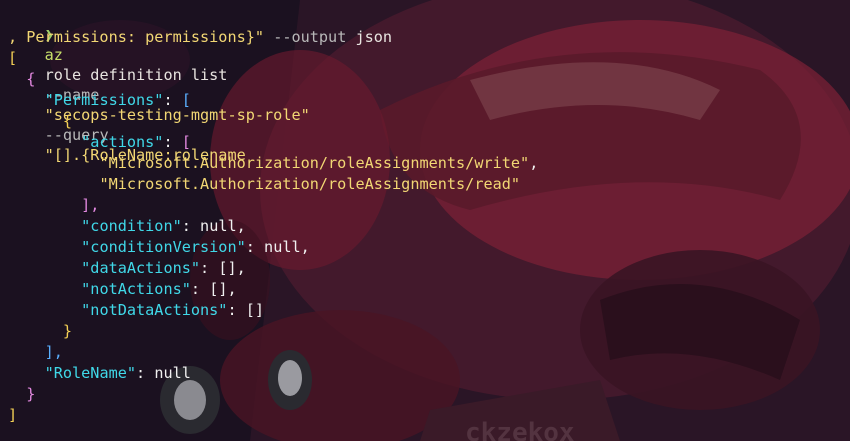  I want to click on not-data-actions-key: "notDataActions", so click(154, 310).